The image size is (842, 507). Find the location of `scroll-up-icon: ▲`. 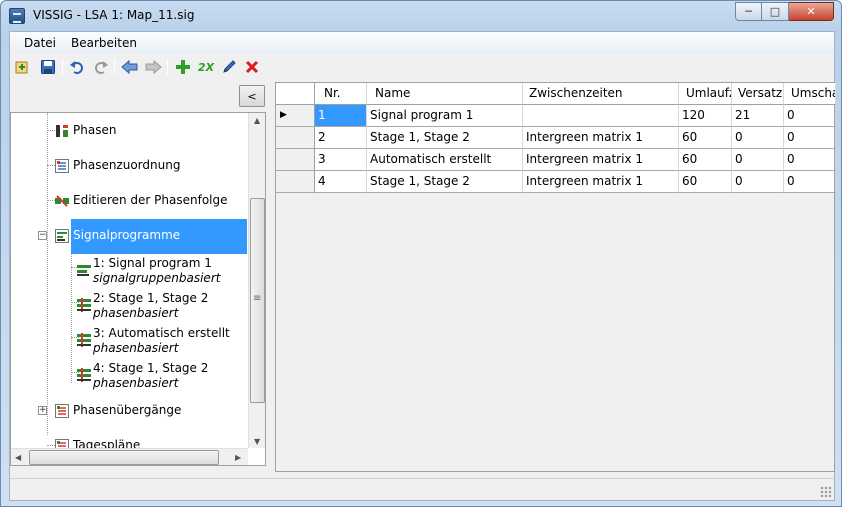

scroll-up-icon: ▲ is located at coordinates (257, 120).